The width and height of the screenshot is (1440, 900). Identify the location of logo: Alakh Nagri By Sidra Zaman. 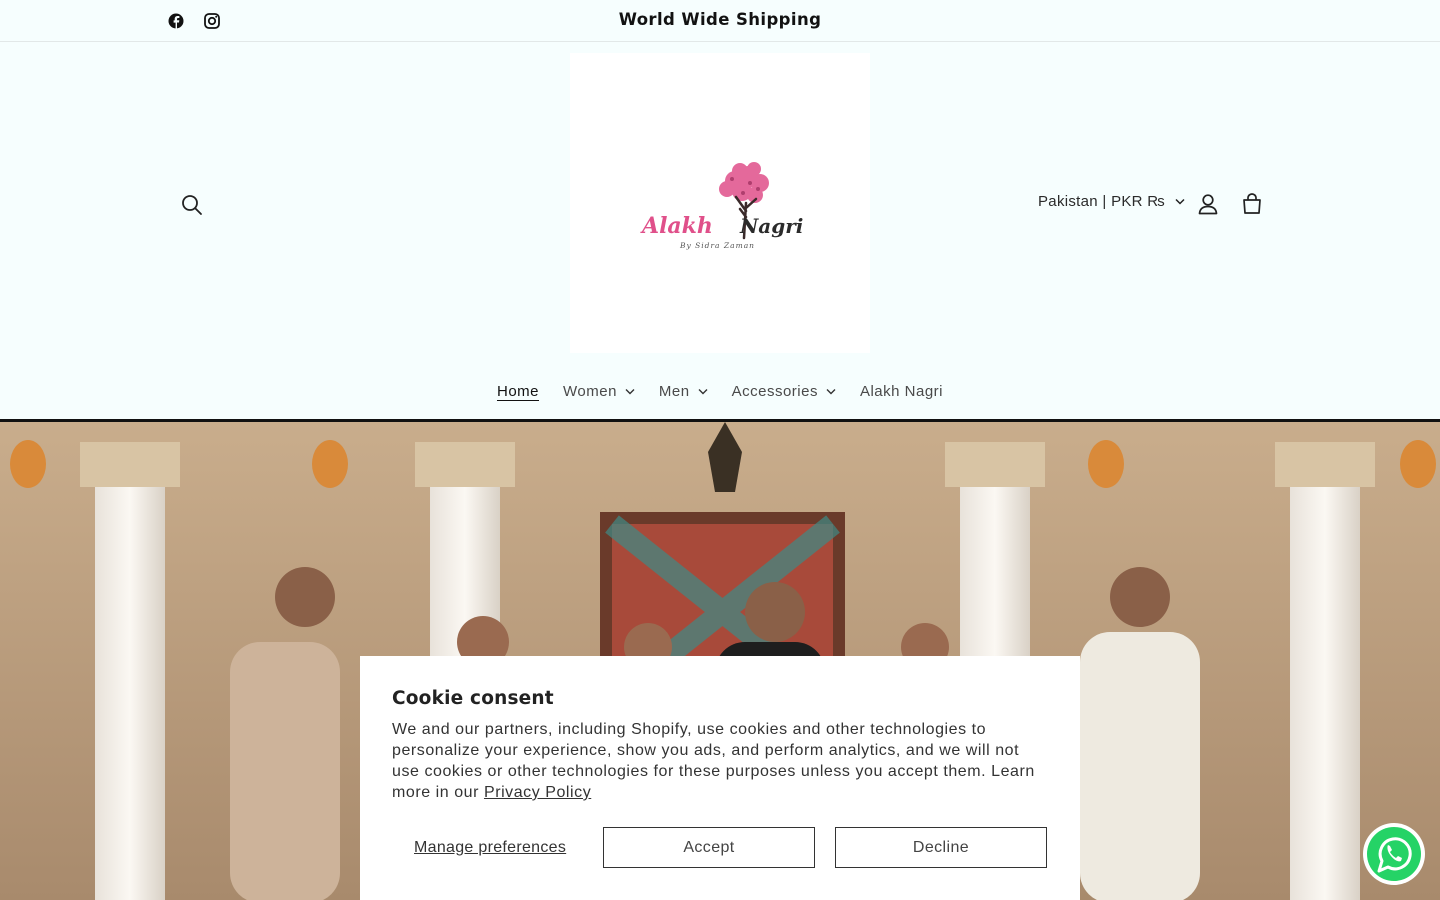
(720, 203).